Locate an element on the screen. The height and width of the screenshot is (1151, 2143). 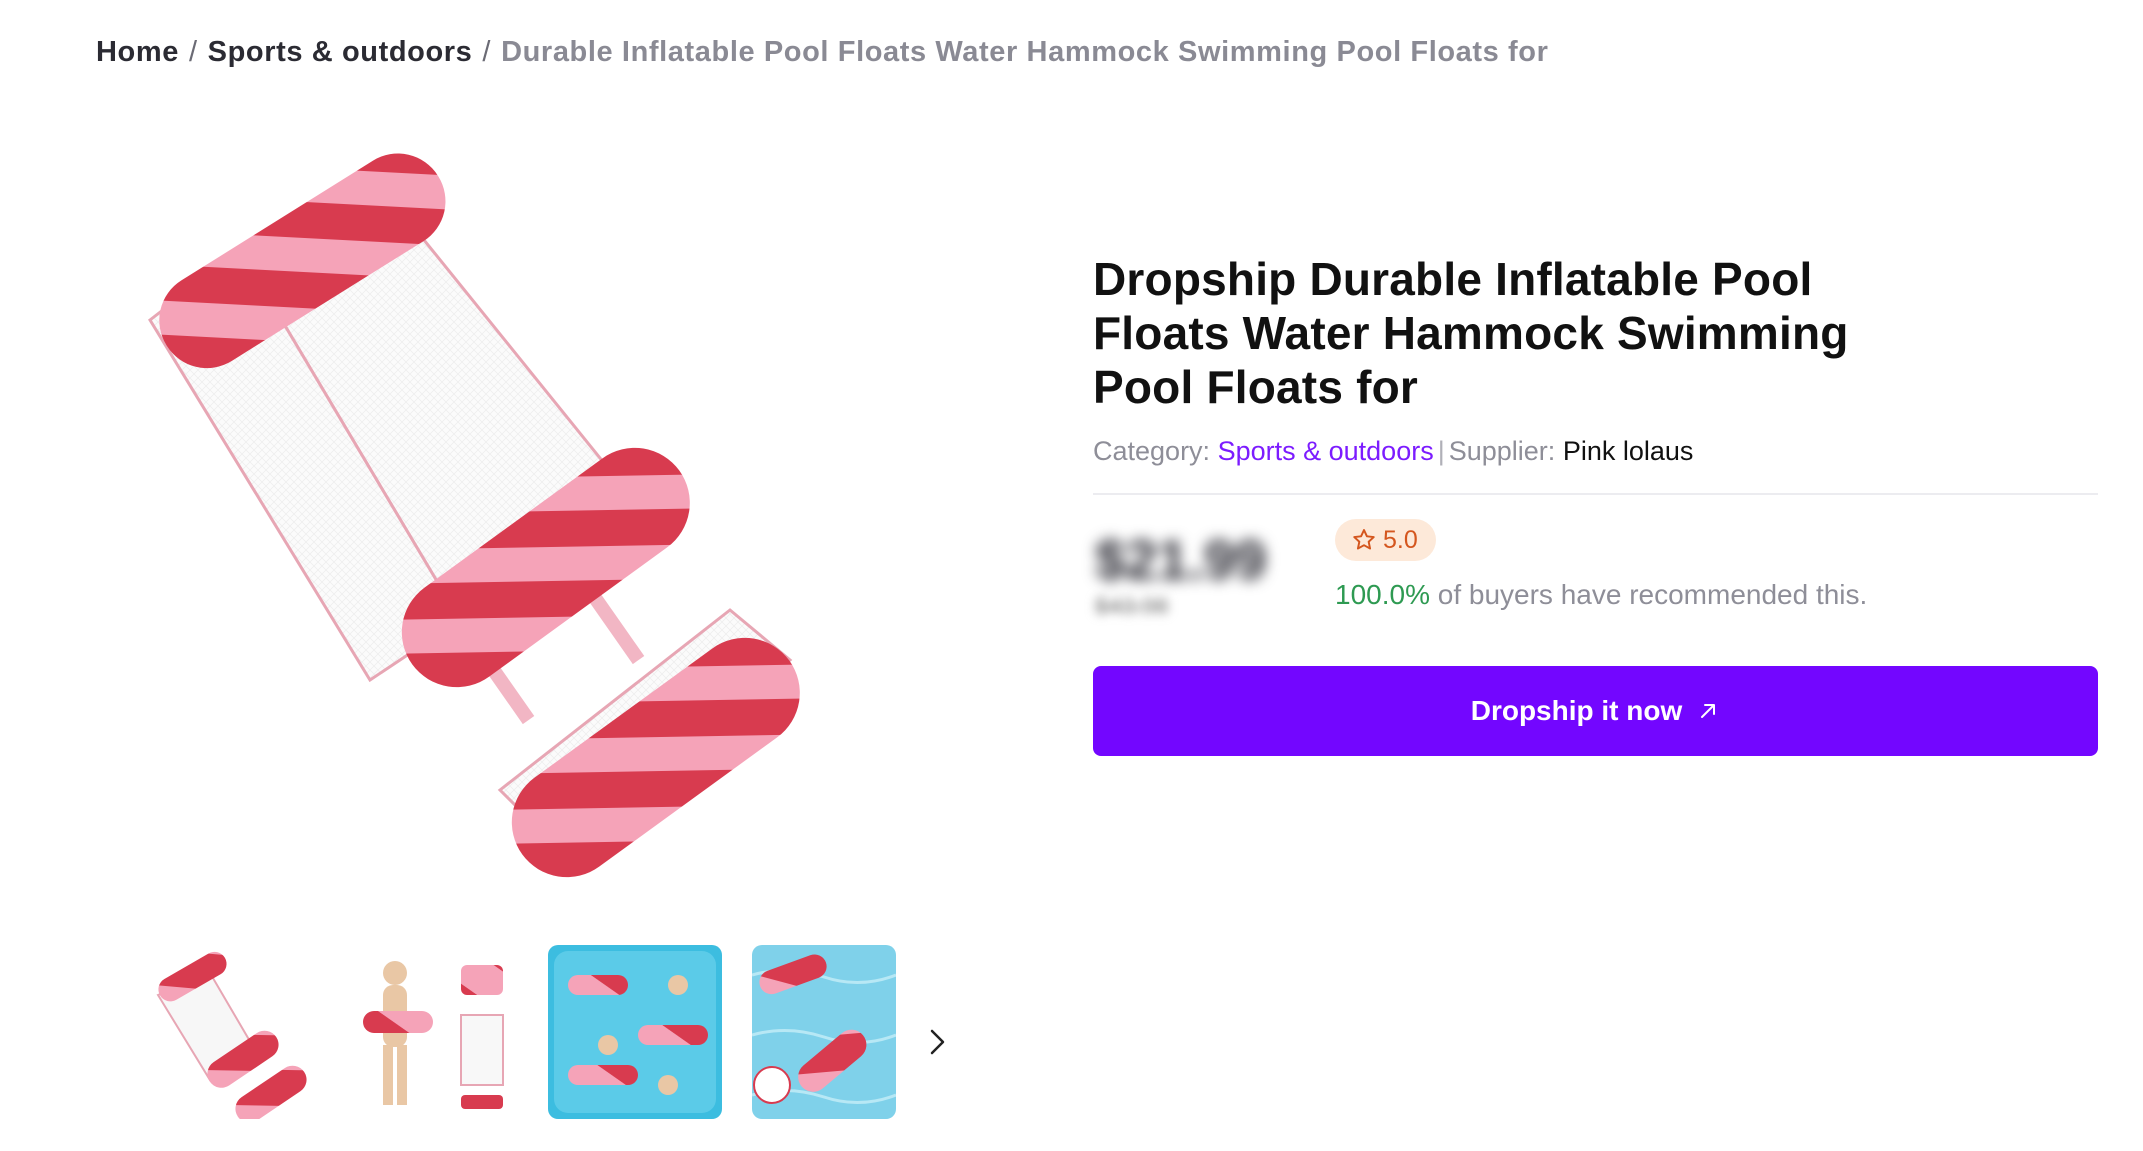
supplier-label: Supplier: is located at coordinates (1502, 451).